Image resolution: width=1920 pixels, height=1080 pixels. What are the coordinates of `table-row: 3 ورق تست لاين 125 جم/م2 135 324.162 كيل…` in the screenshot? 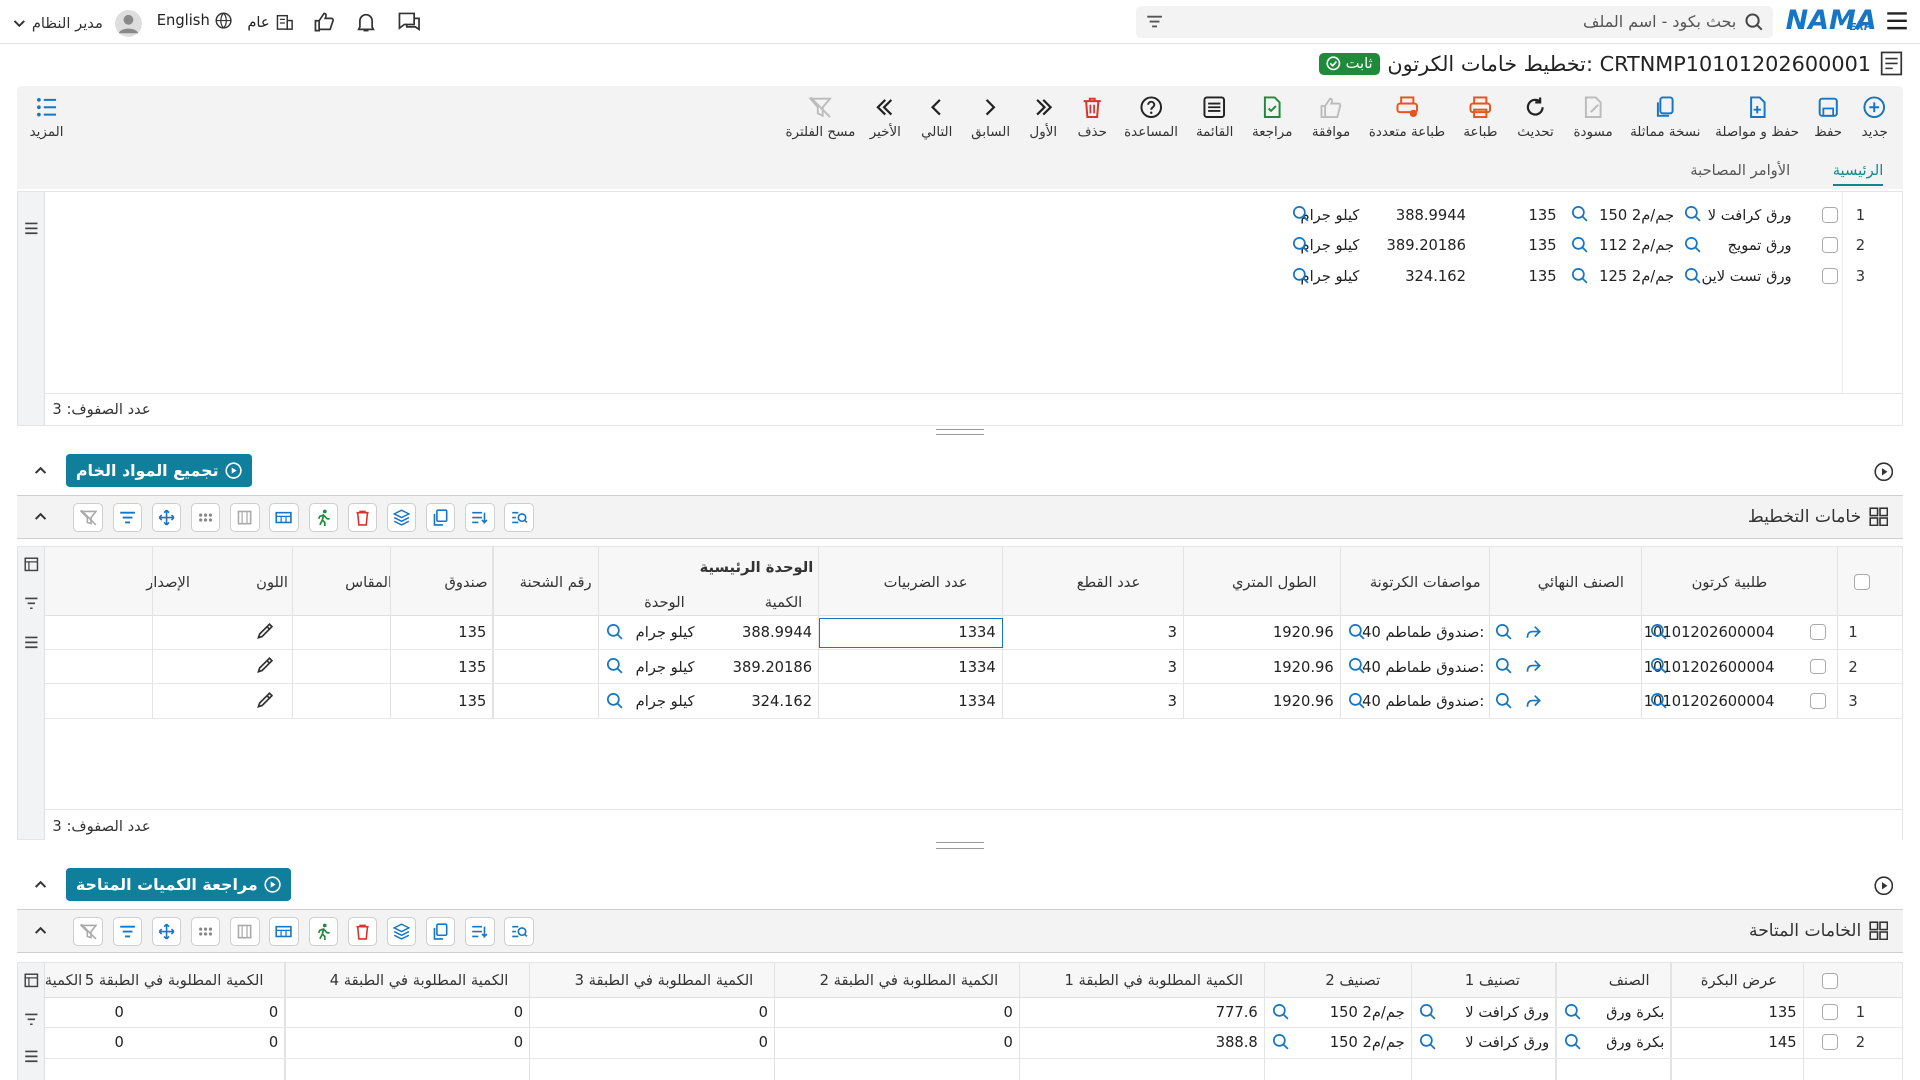 It's located at (1587, 276).